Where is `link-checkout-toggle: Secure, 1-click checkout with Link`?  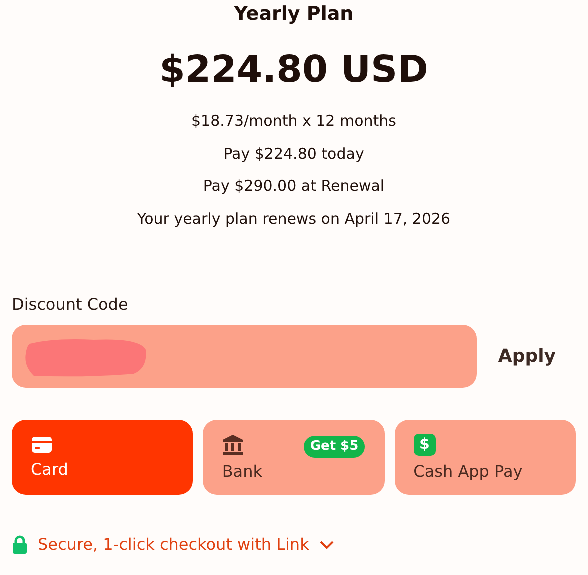 link-checkout-toggle: Secure, 1-click checkout with Link is located at coordinates (187, 545).